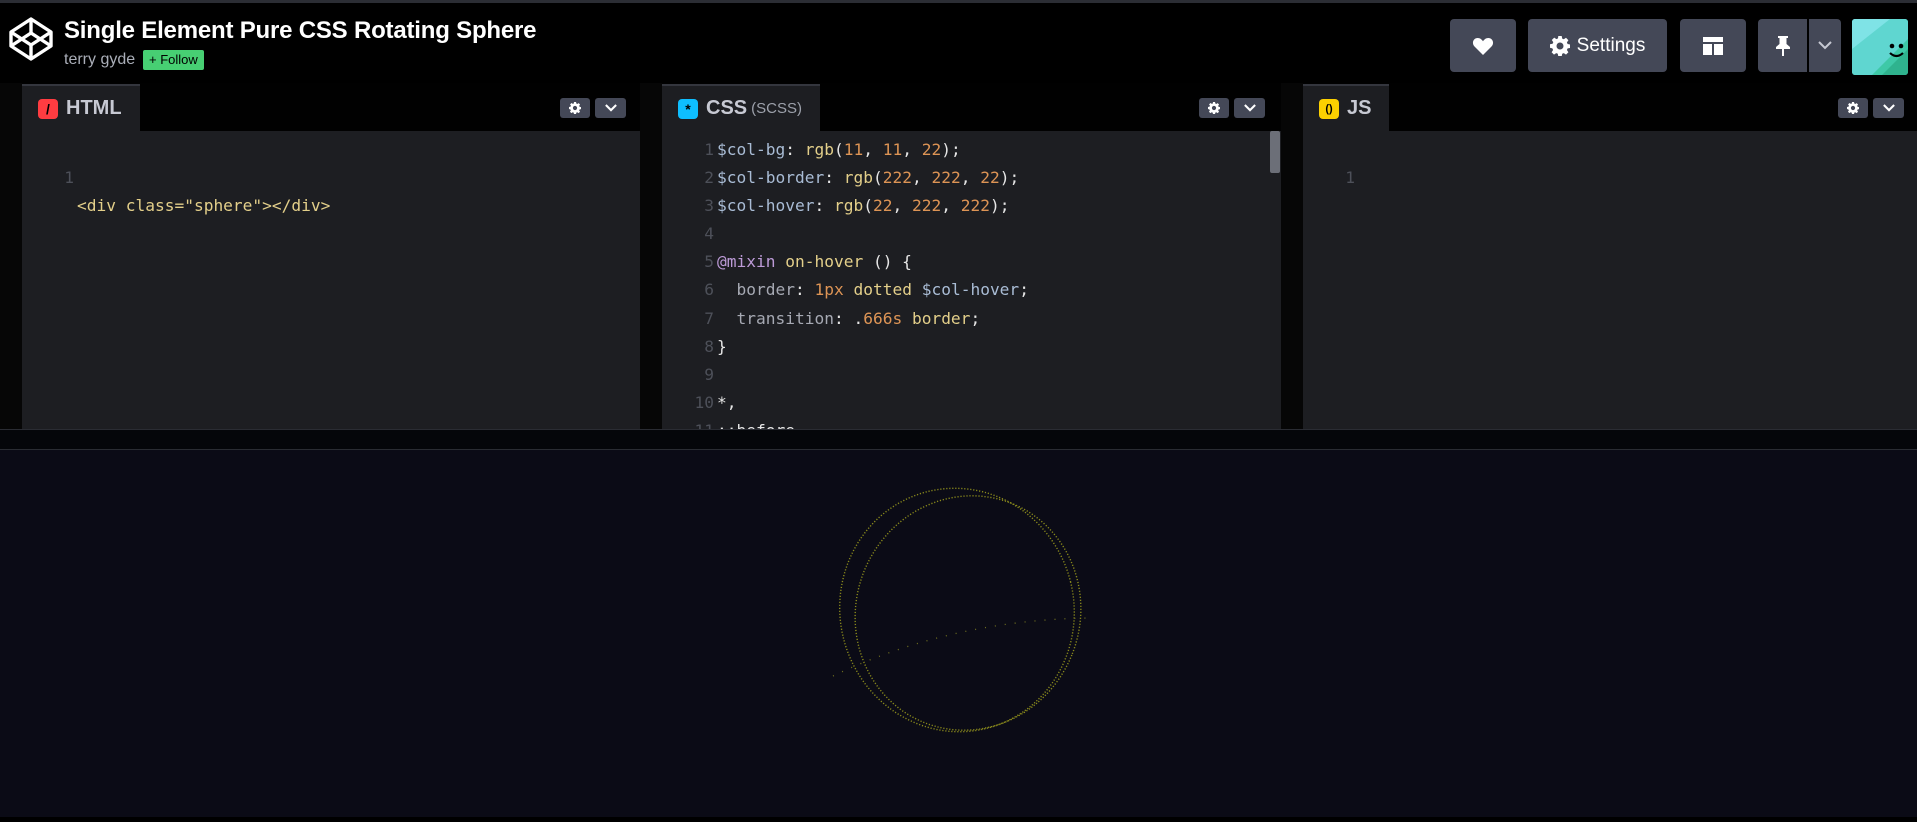 This screenshot has width=1917, height=822. What do you see at coordinates (688, 423) in the screenshot?
I see `line-number: 11` at bounding box center [688, 423].